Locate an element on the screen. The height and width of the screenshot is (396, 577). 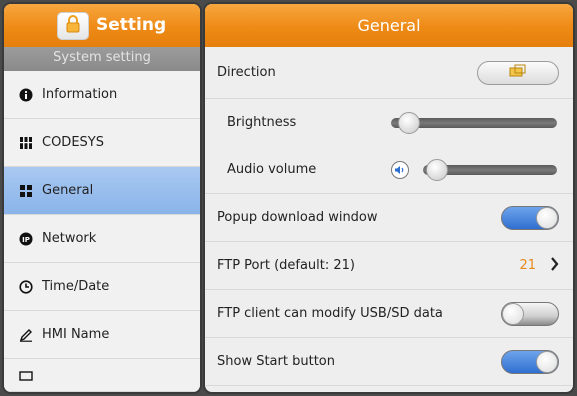
sidebar-item-hmi-name: HMI Name is located at coordinates (102, 335).